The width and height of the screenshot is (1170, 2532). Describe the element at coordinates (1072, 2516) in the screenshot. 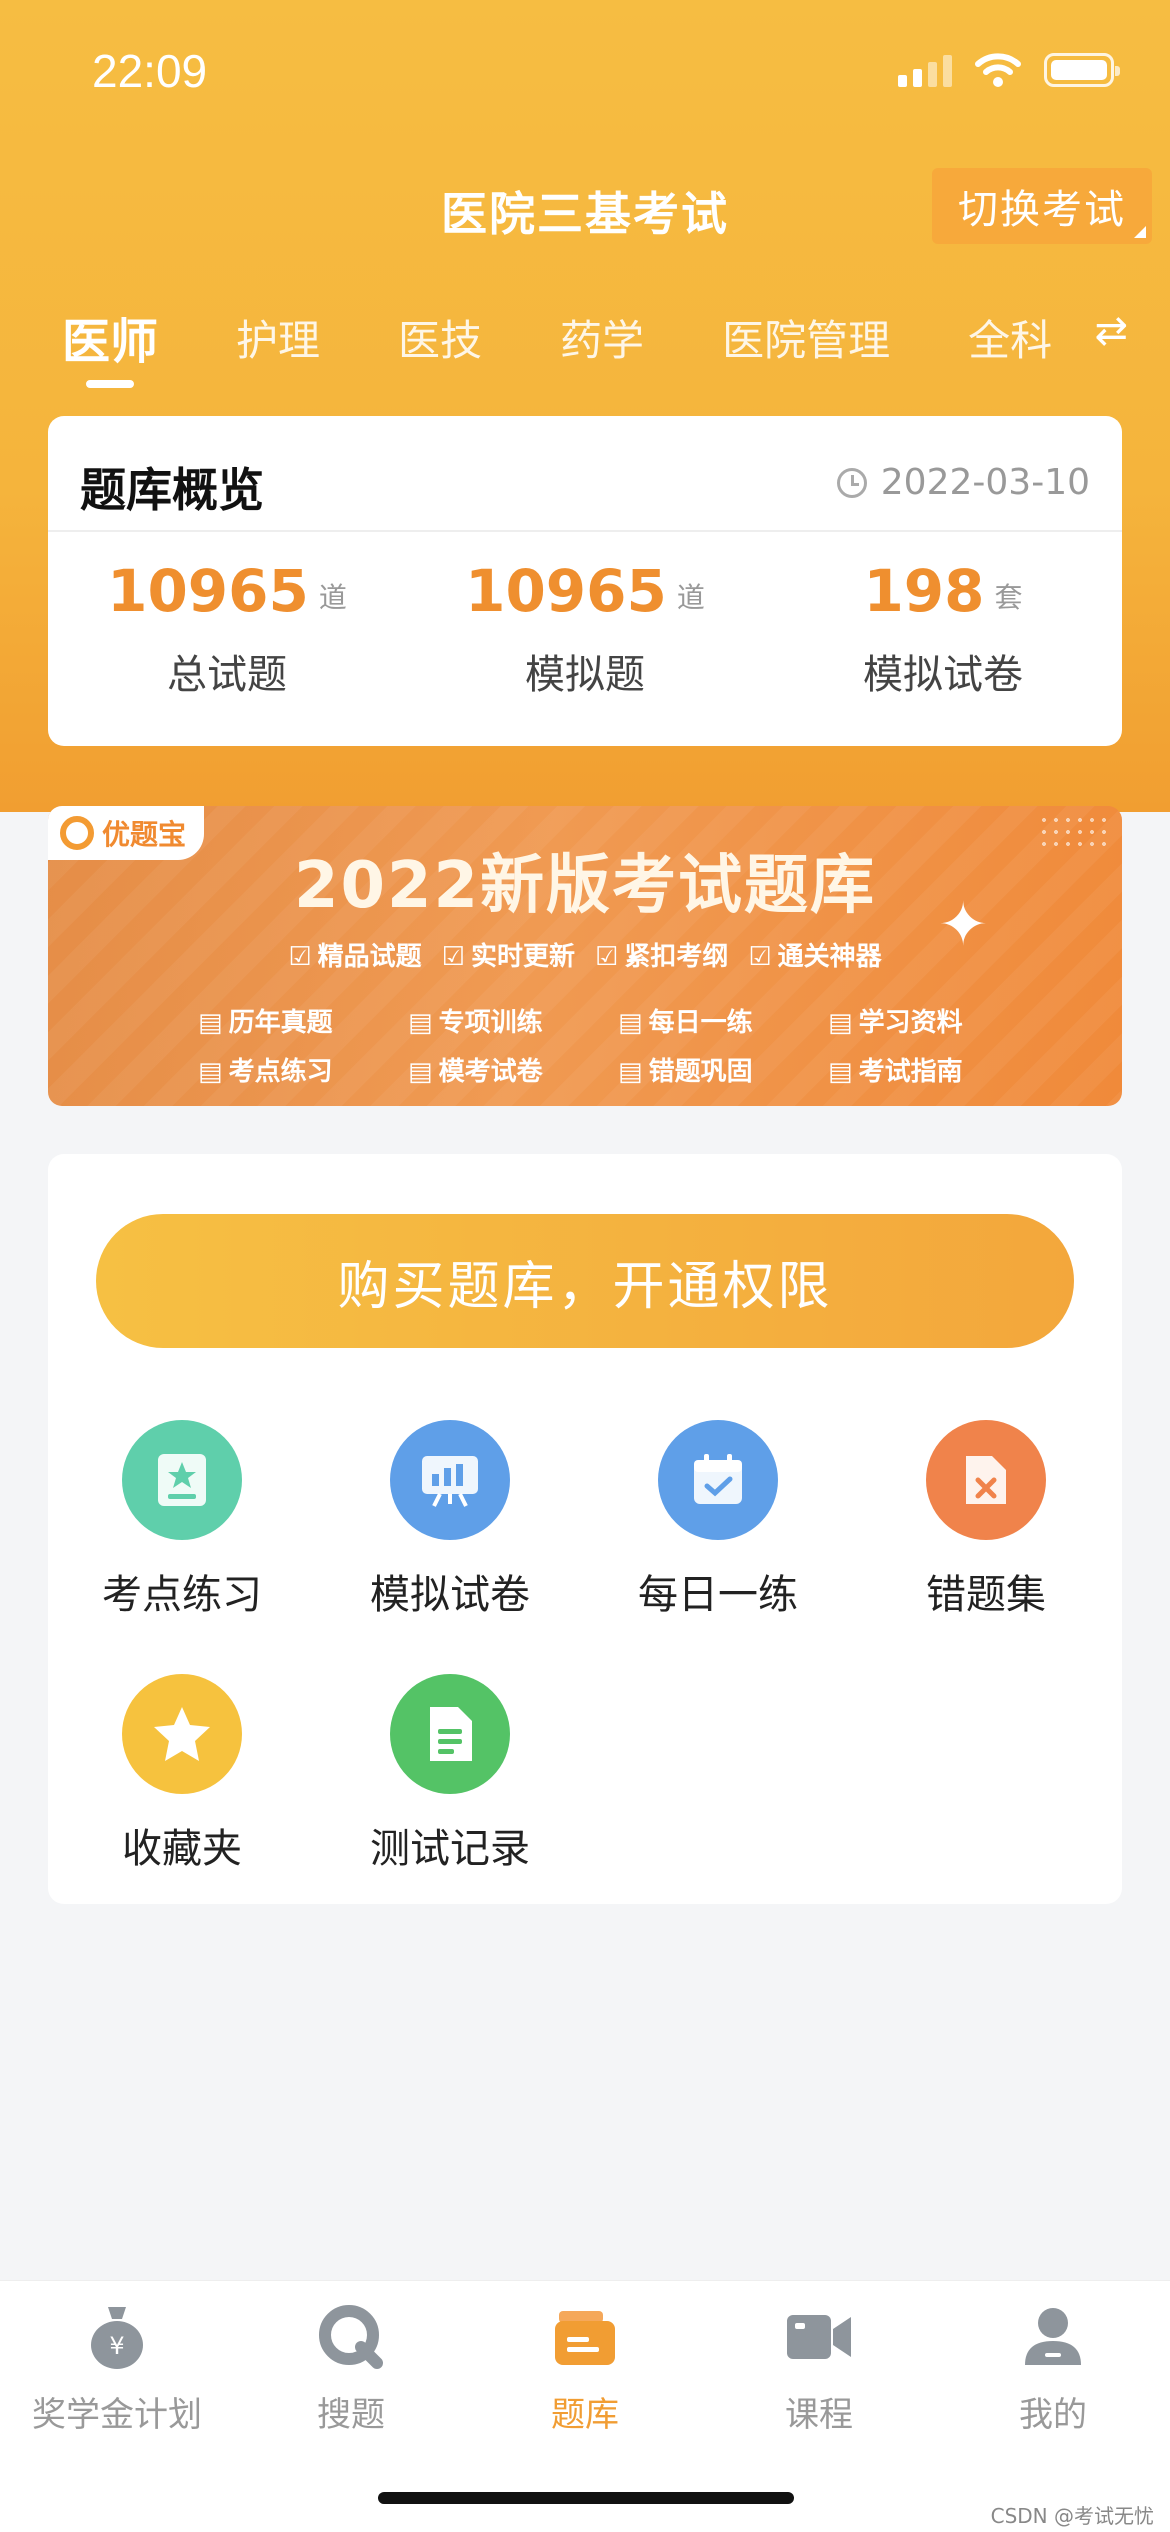

I see `watermark: CSDN @考试无忧` at that location.